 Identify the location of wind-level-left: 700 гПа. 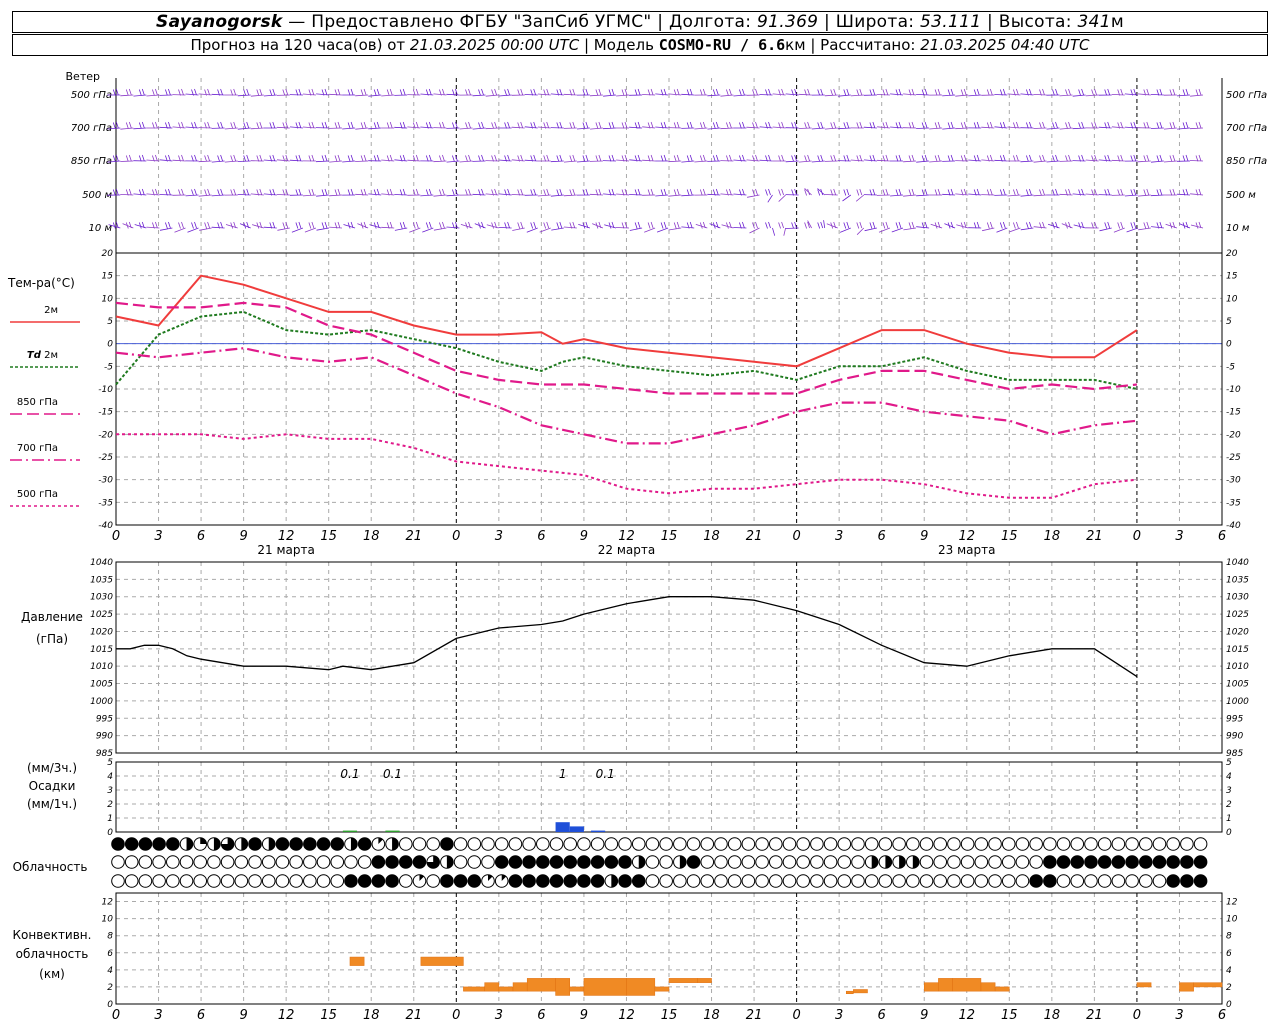
(91, 128).